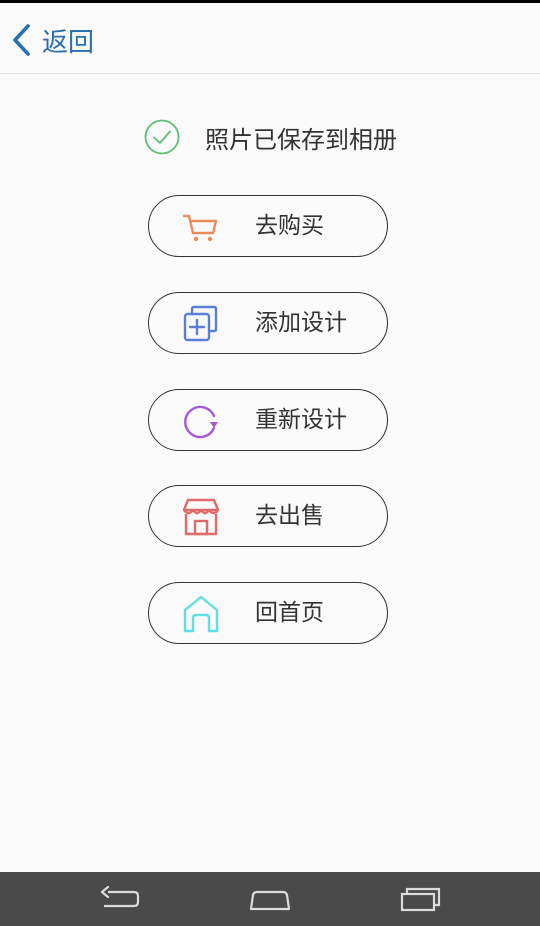 This screenshot has height=926, width=540. I want to click on home-label: 回首页, so click(289, 613).